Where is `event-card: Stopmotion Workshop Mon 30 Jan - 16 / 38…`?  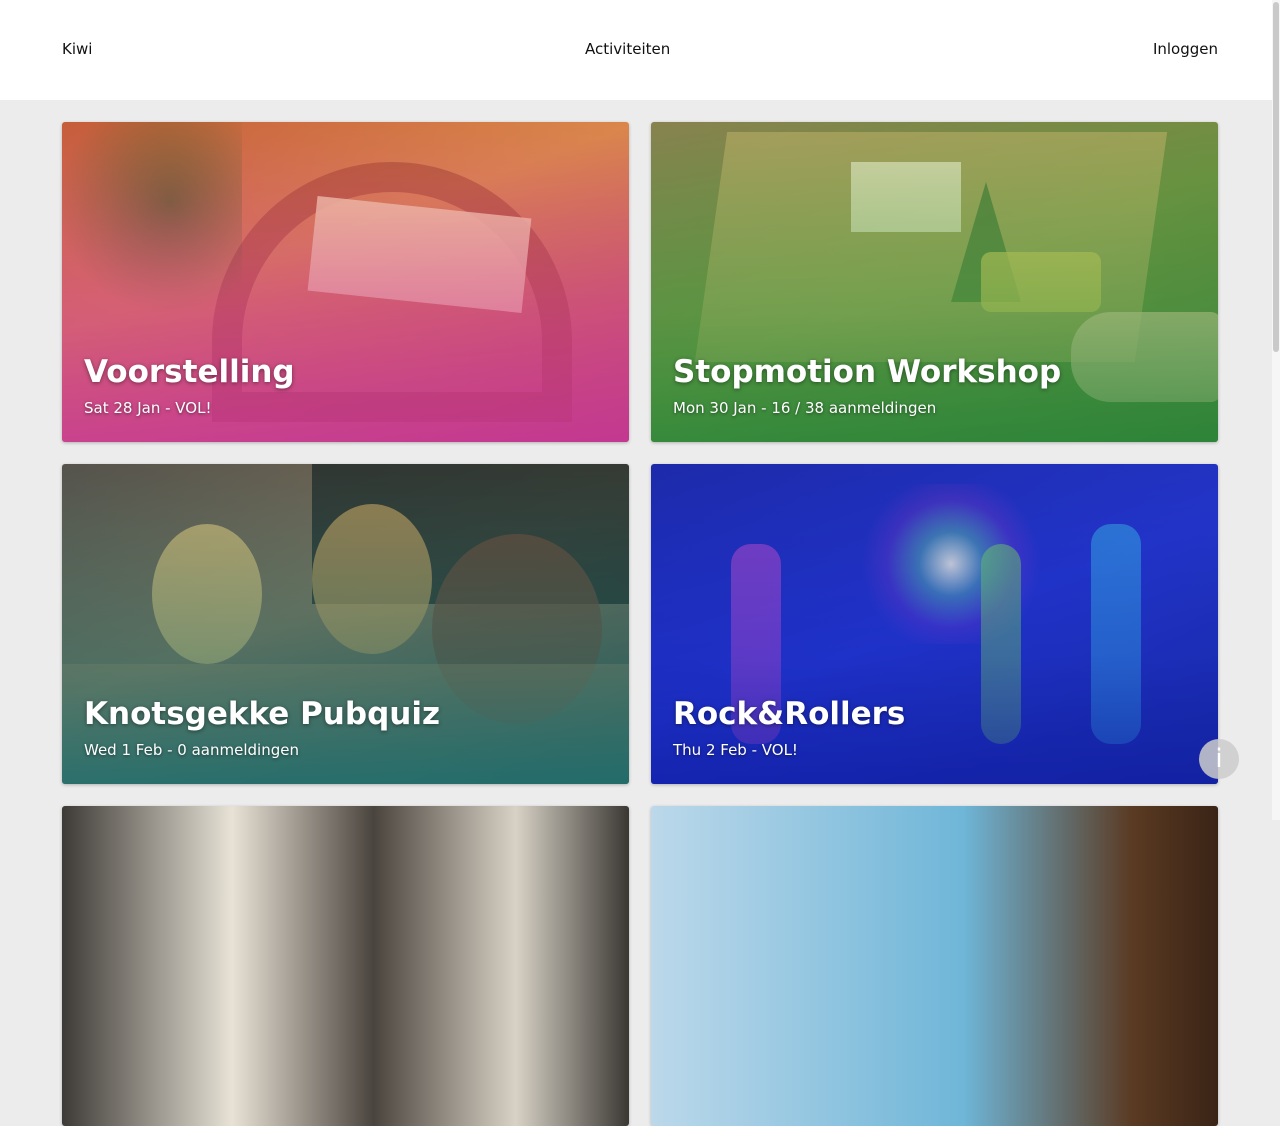 event-card: Stopmotion Workshop Mon 30 Jan - 16 / 38… is located at coordinates (934, 282).